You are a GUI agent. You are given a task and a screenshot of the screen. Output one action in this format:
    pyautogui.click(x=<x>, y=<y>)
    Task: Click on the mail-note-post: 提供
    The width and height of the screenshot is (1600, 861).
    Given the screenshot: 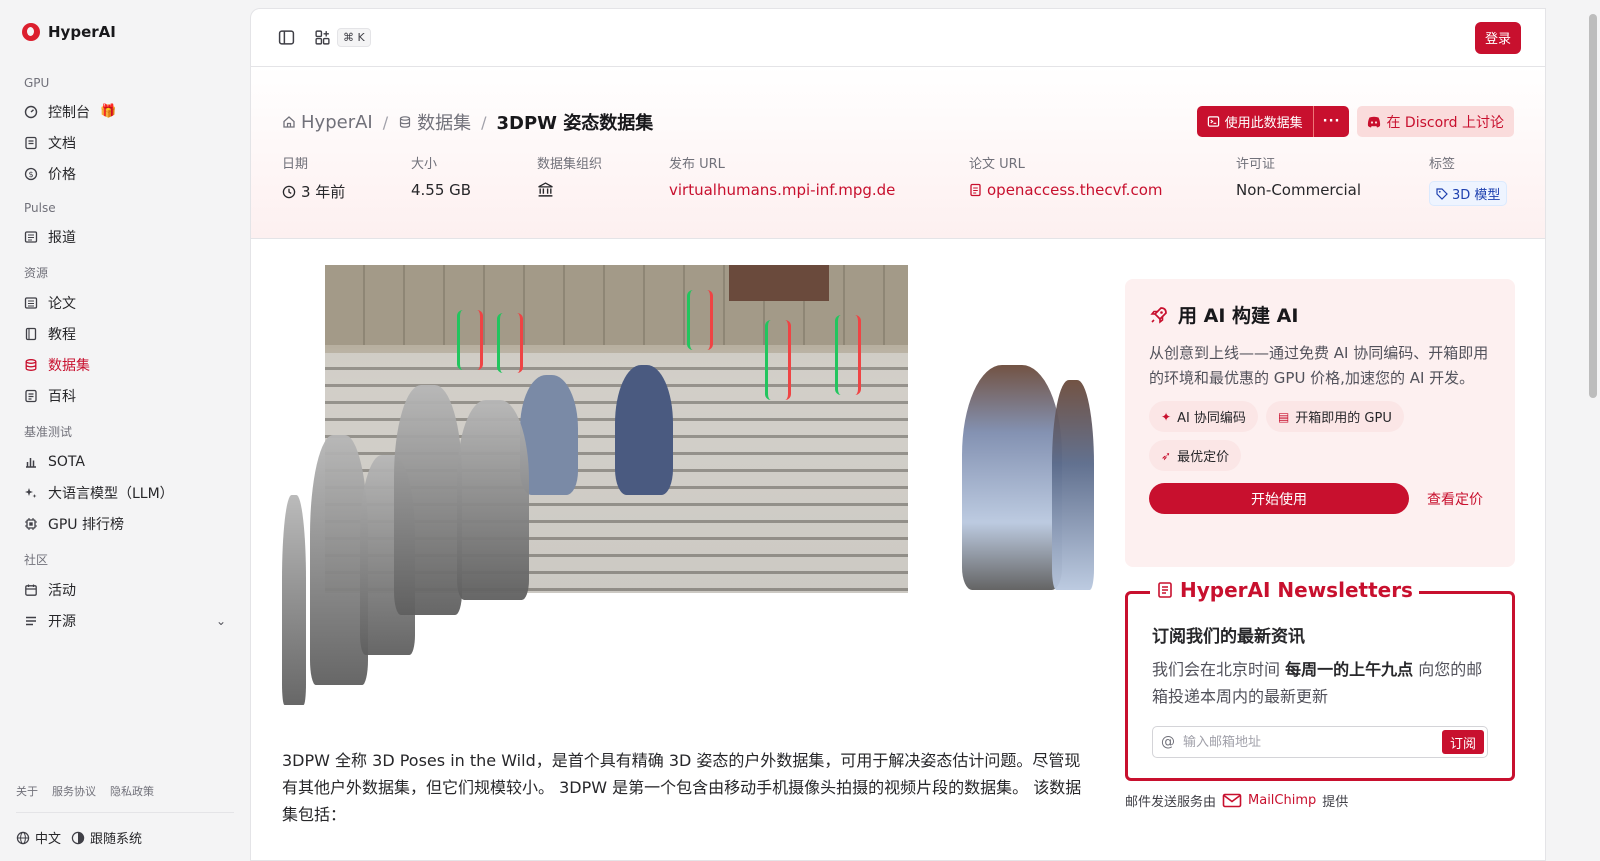 What is the action you would take?
    pyautogui.click(x=1335, y=802)
    